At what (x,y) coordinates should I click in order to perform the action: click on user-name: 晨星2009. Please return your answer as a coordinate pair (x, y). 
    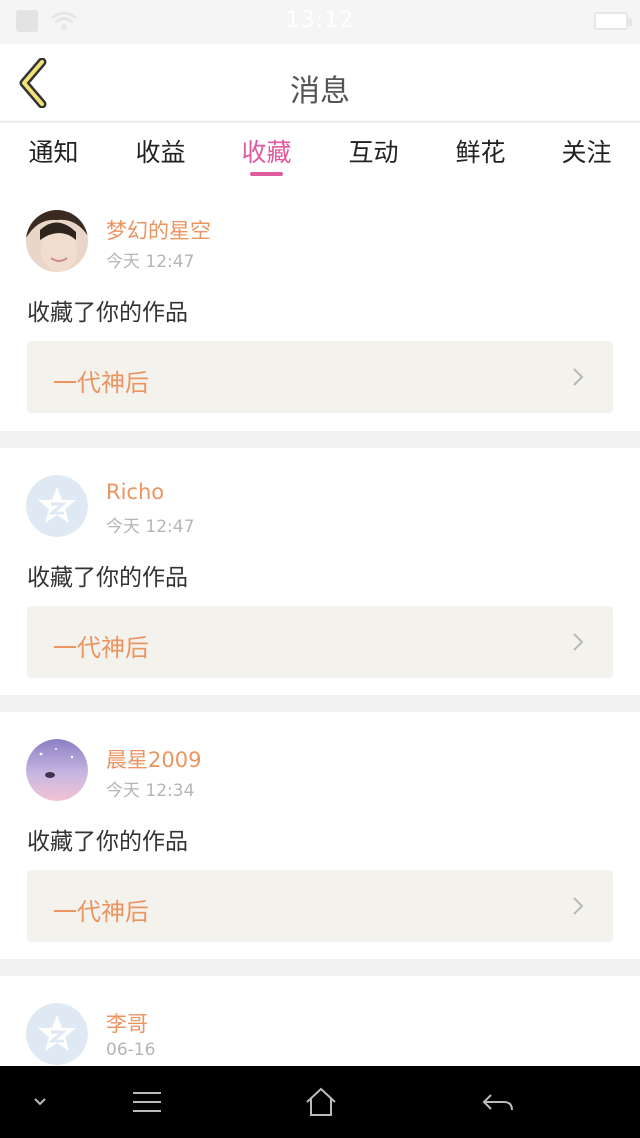
    Looking at the image, I should click on (153, 759).